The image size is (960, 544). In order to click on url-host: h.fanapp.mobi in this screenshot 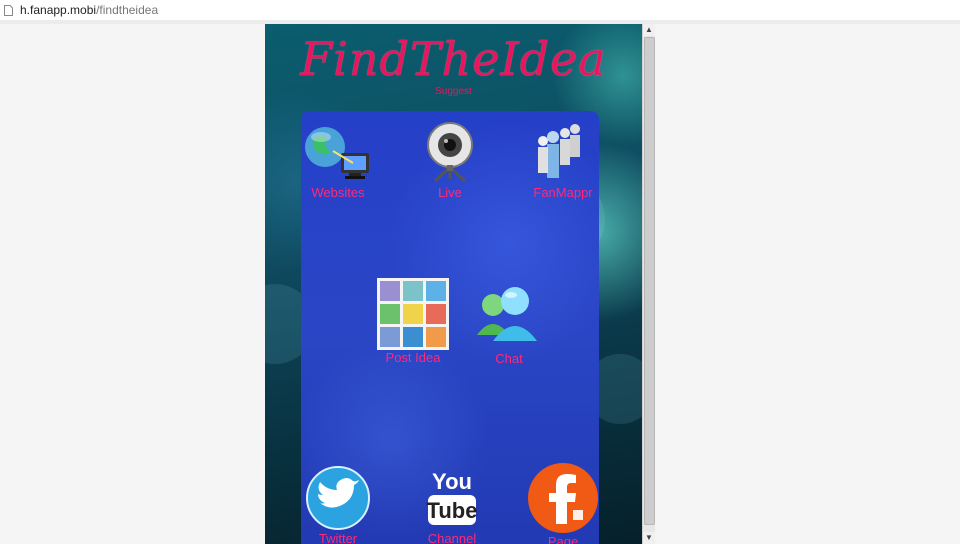, I will do `click(58, 10)`.